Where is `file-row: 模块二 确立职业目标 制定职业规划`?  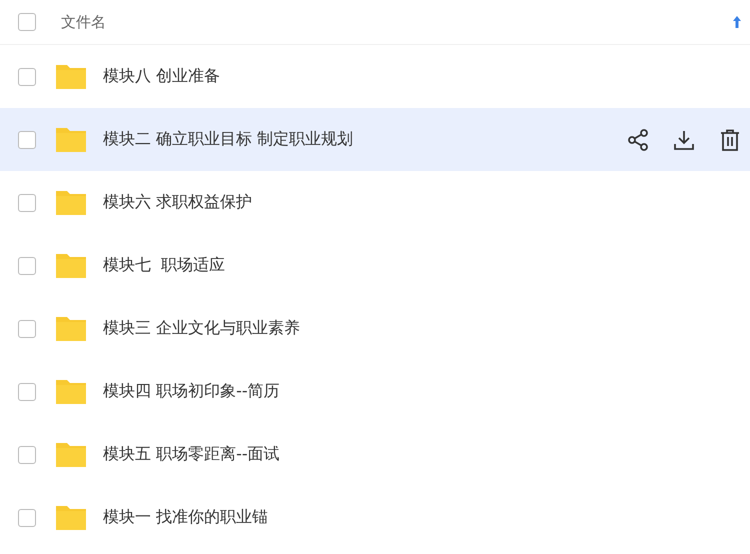 file-row: 模块二 确立职业目标 制定职业规划 is located at coordinates (375, 139).